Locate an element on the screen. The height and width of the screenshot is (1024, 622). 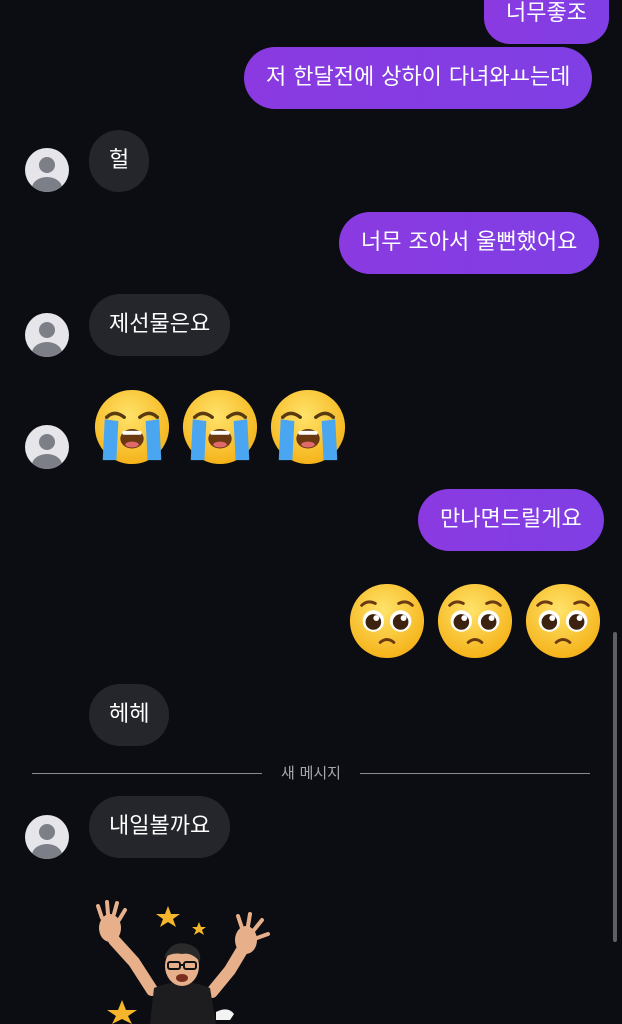
message-bubble-received: 제선물은요 is located at coordinates (160, 325).